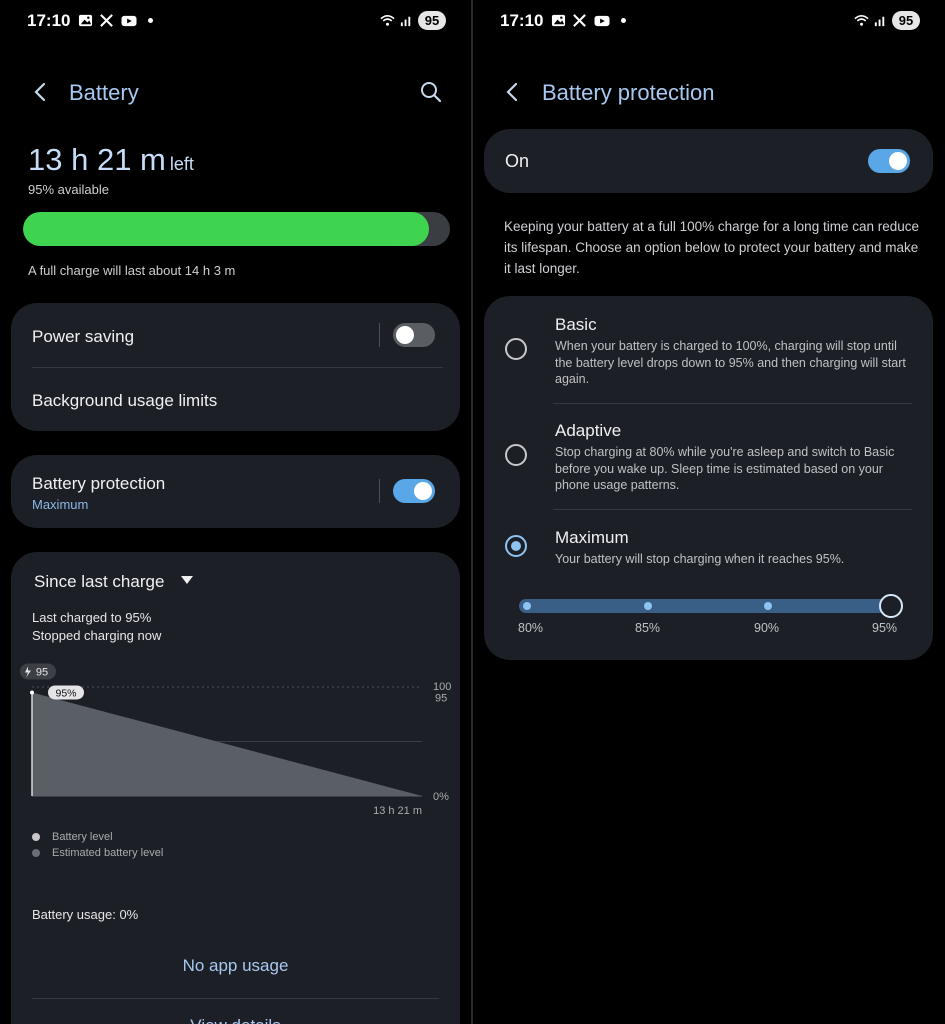  What do you see at coordinates (124, 401) in the screenshot?
I see `background-limits-label: Background usage limits` at bounding box center [124, 401].